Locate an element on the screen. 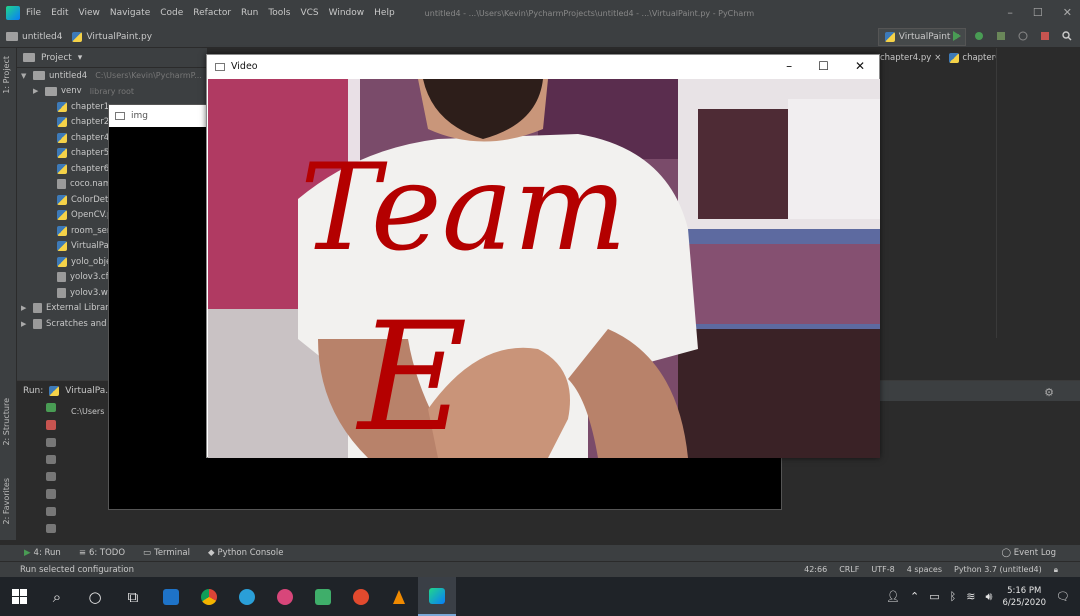  side-tab-project: 1: Project is located at coordinates (6, 75).